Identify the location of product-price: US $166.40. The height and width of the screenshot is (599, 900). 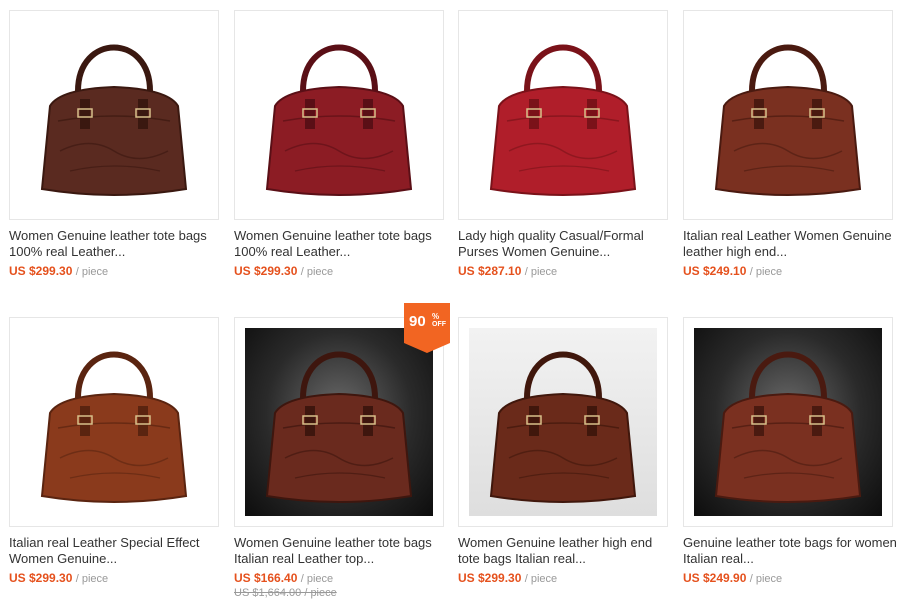
(266, 578).